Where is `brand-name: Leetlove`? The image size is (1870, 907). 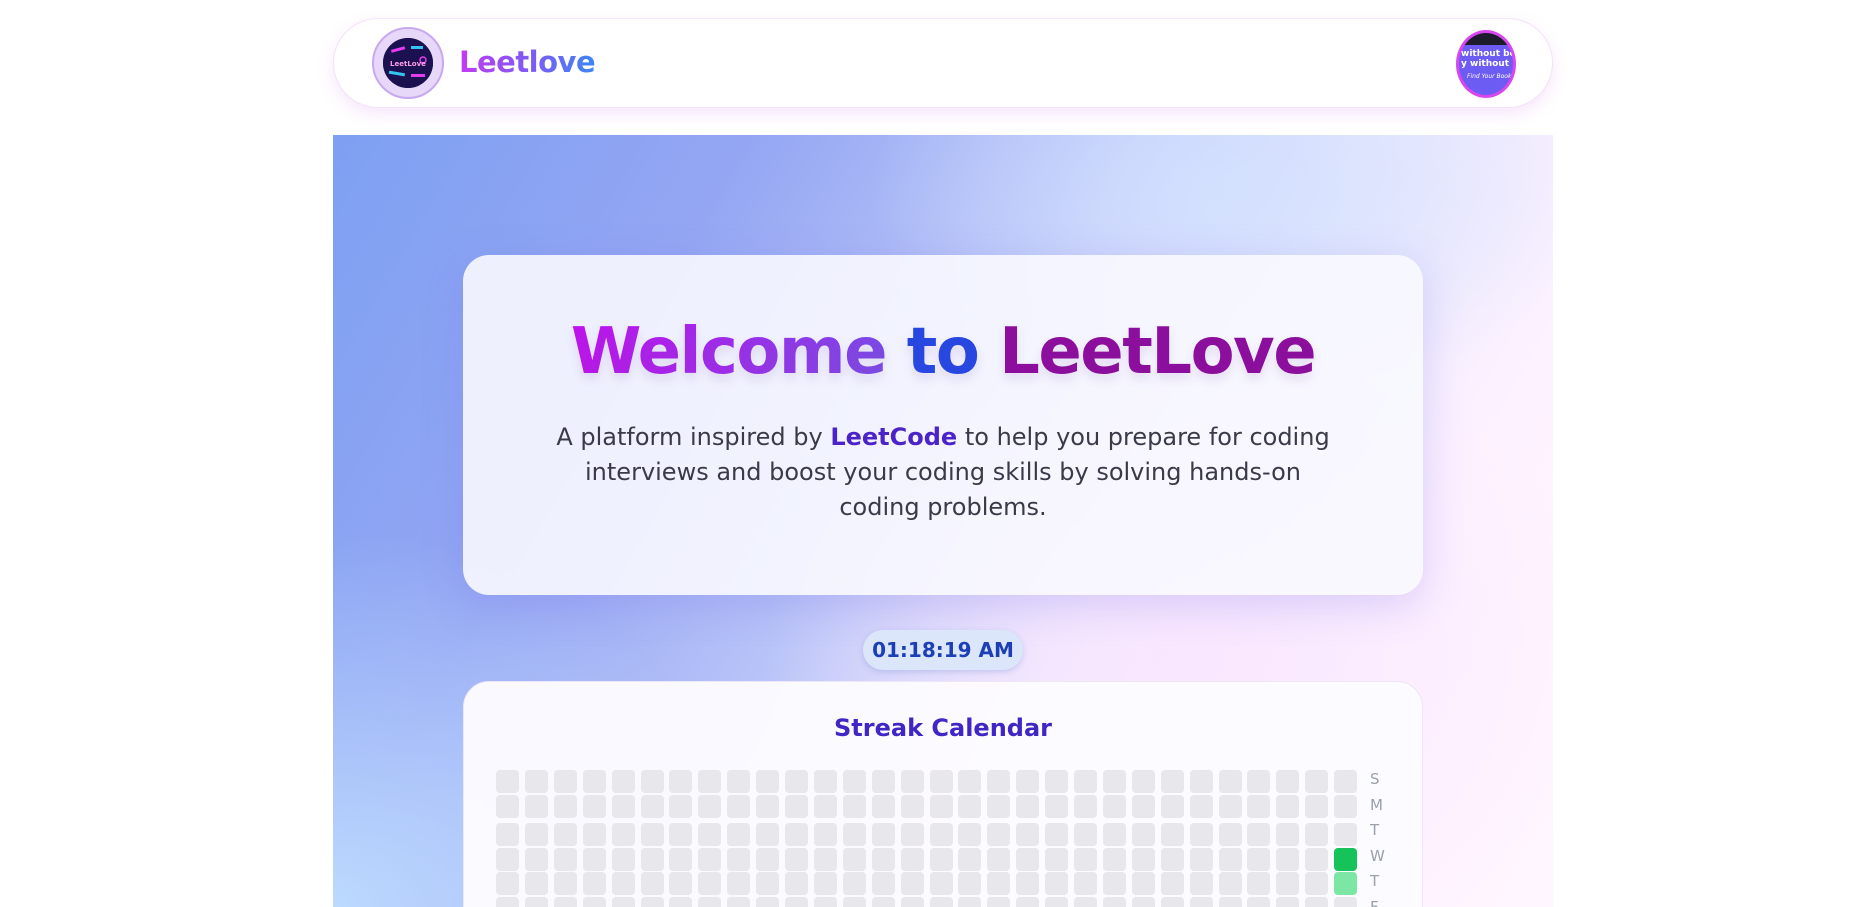
brand-name: Leetlove is located at coordinates (527, 62).